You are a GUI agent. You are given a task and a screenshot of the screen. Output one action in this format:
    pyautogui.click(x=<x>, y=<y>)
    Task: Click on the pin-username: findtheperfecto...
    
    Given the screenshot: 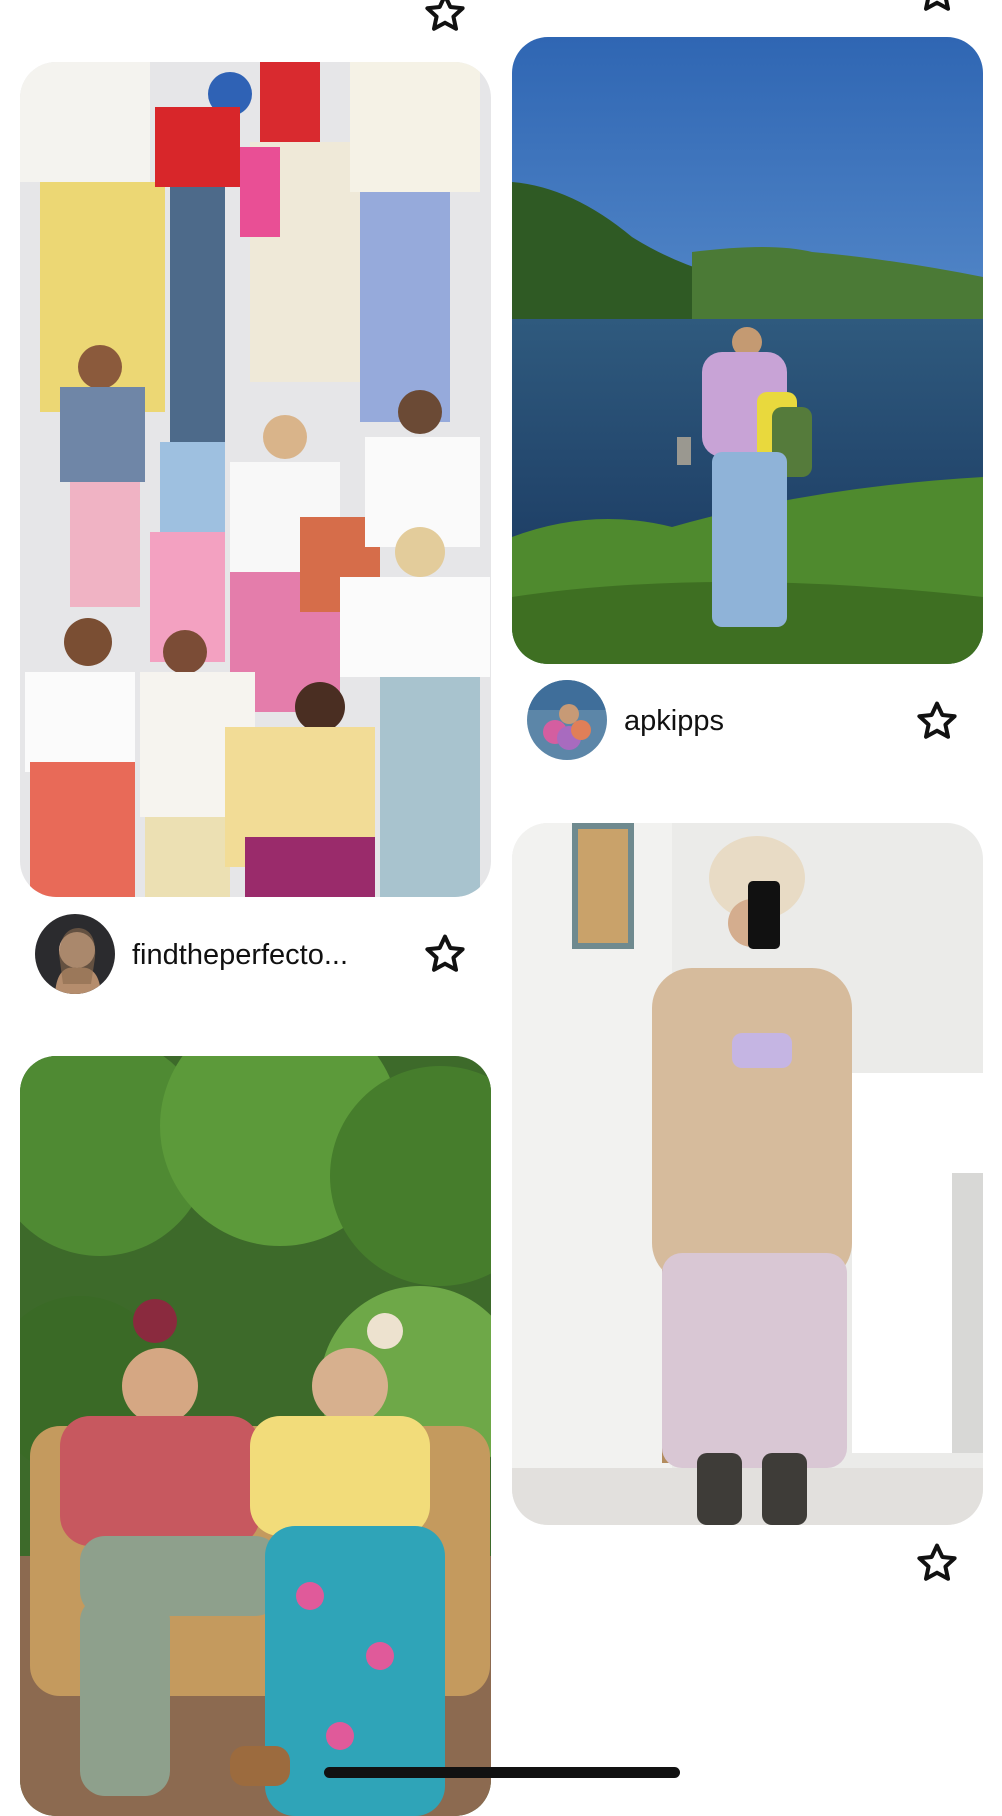 What is the action you would take?
    pyautogui.click(x=262, y=955)
    